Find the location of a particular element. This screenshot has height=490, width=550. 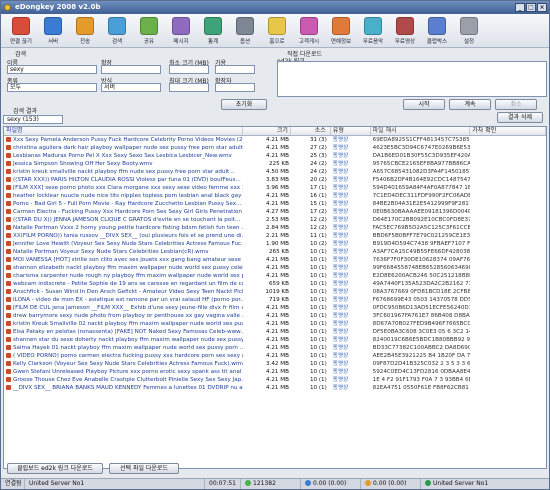

maximize-icon: □ is located at coordinates (531, 7).